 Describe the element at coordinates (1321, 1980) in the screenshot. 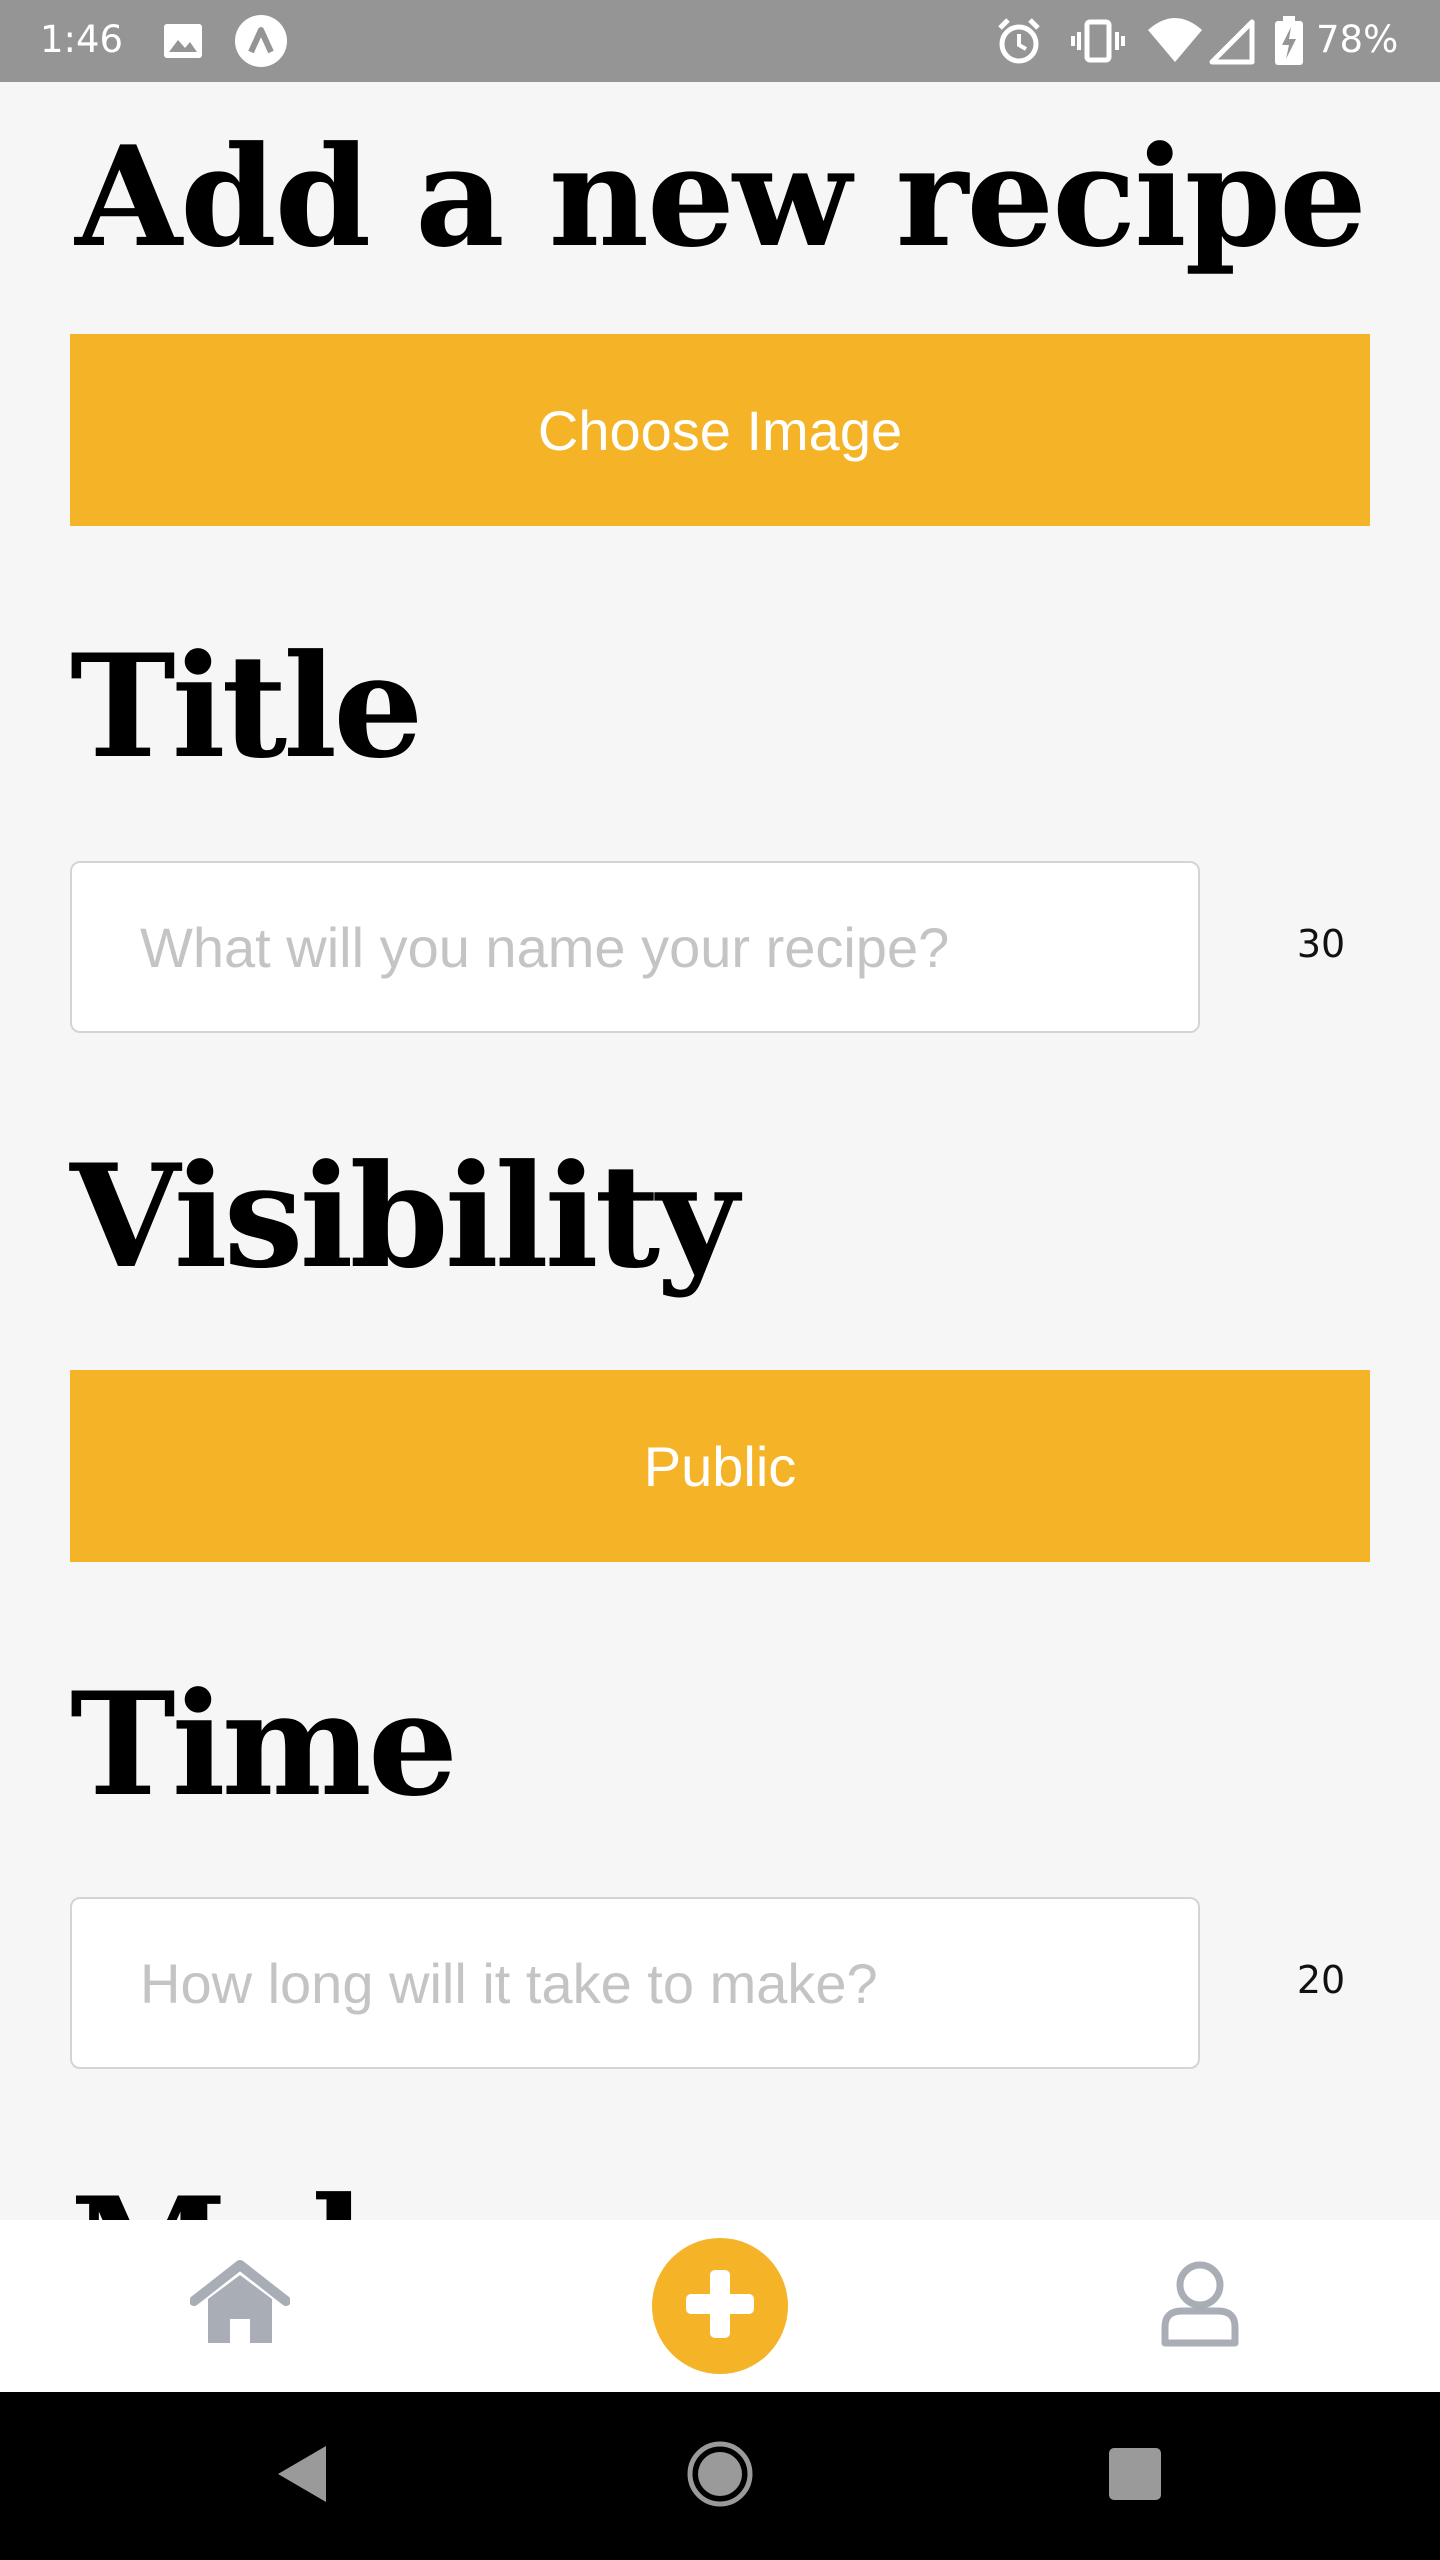

I see `time-char-counter: 20` at that location.